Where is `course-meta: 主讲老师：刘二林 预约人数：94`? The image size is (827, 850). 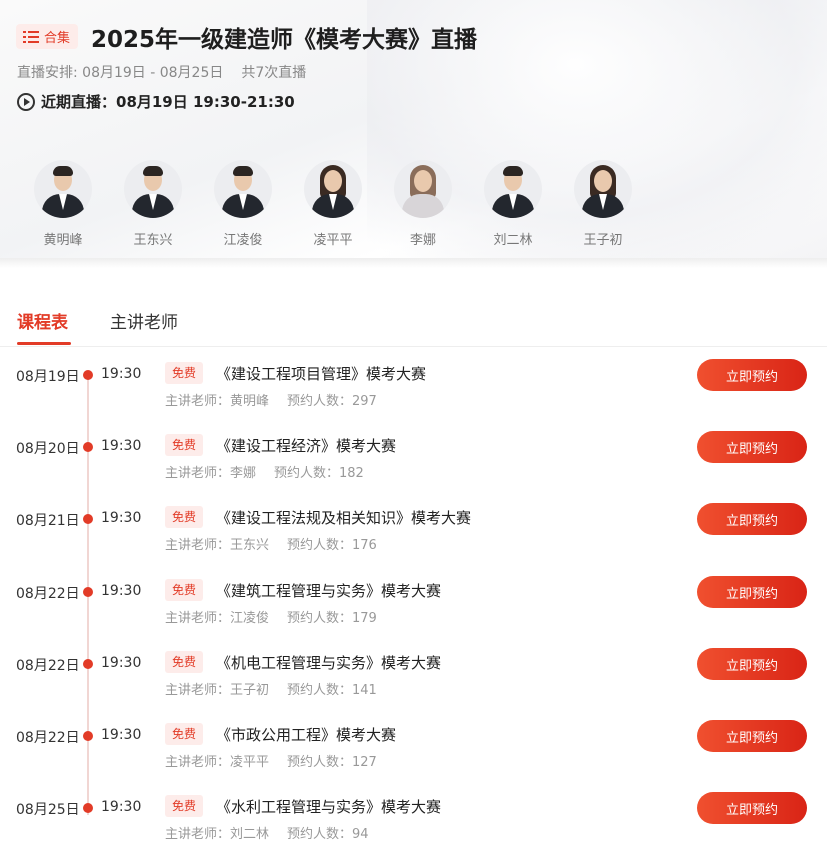
course-meta: 主讲老师：刘二林 预约人数：94 is located at coordinates (267, 832).